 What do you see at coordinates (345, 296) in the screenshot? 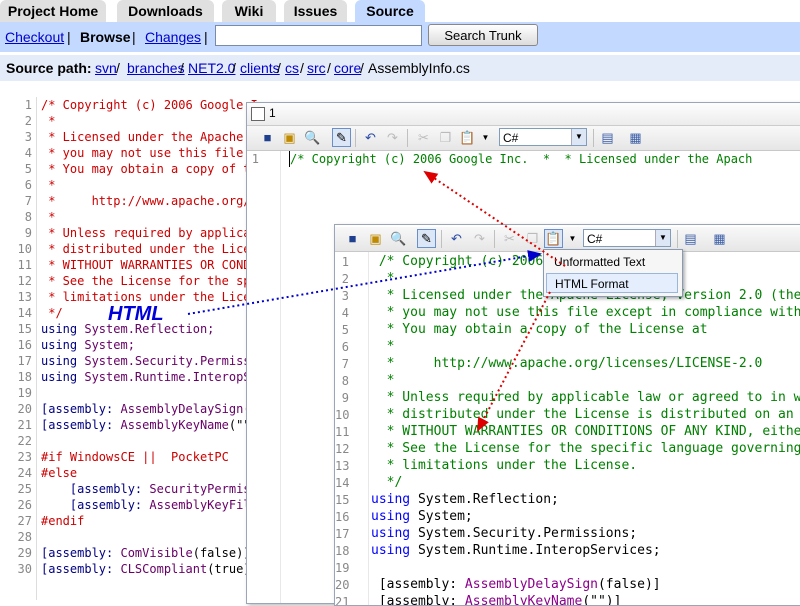
I see `line-number: 3` at bounding box center [345, 296].